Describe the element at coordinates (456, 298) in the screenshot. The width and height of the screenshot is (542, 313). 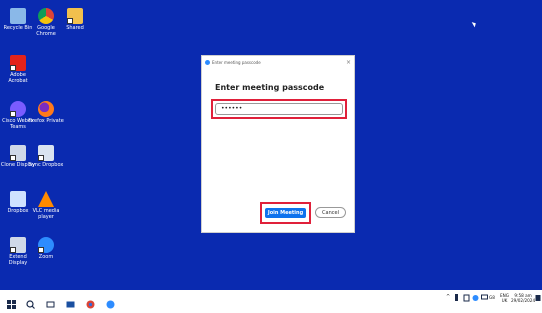
I see `usb-icon` at that location.